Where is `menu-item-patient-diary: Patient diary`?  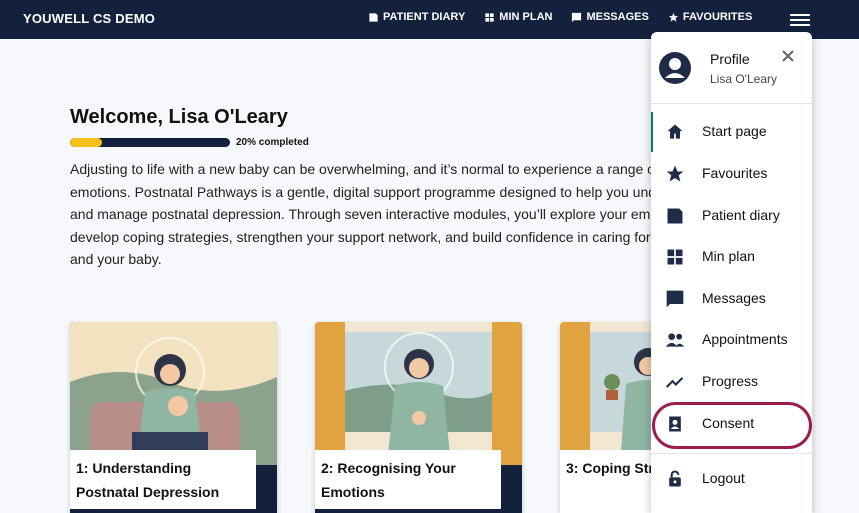 menu-item-patient-diary: Patient diary is located at coordinates (731, 216).